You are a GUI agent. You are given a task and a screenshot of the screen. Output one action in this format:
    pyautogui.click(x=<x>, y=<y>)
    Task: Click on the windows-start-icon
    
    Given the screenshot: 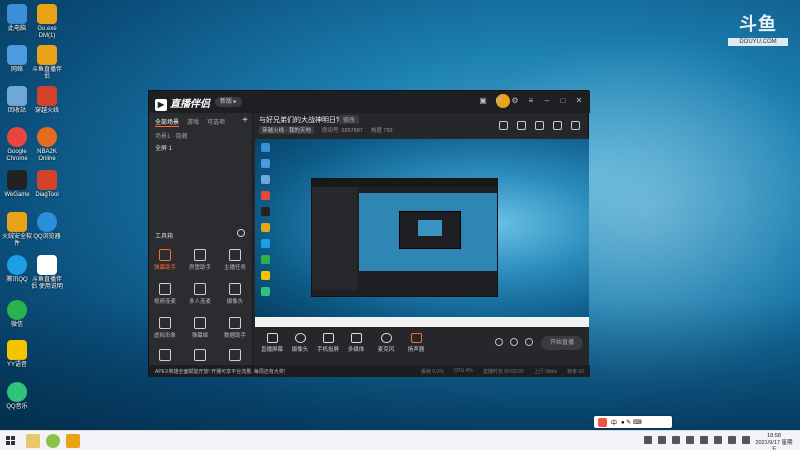 What is the action you would take?
    pyautogui.click(x=11, y=441)
    